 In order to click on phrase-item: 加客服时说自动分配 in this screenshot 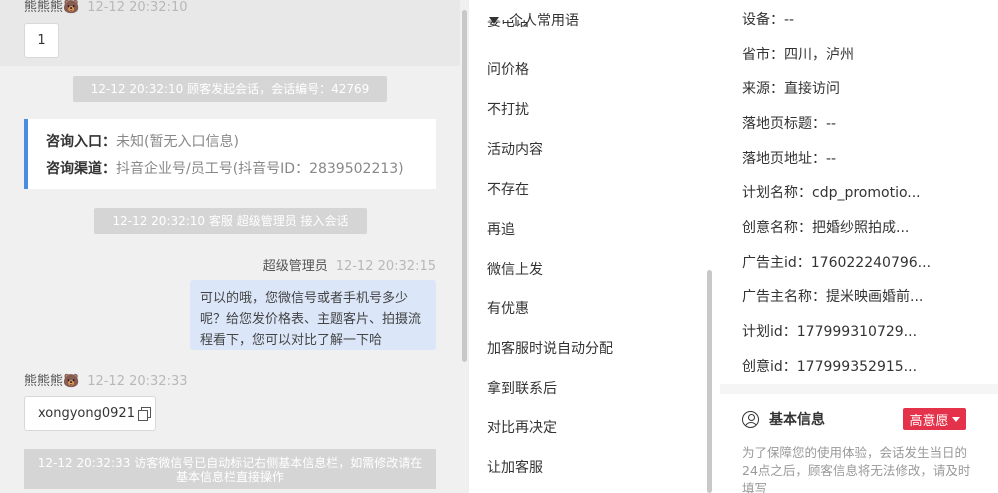, I will do `click(550, 348)`.